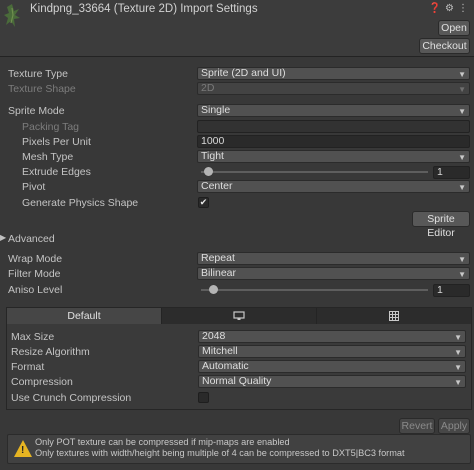  Describe the element at coordinates (35, 259) in the screenshot. I see `wrap-mode-label: Wrap Mode` at that location.